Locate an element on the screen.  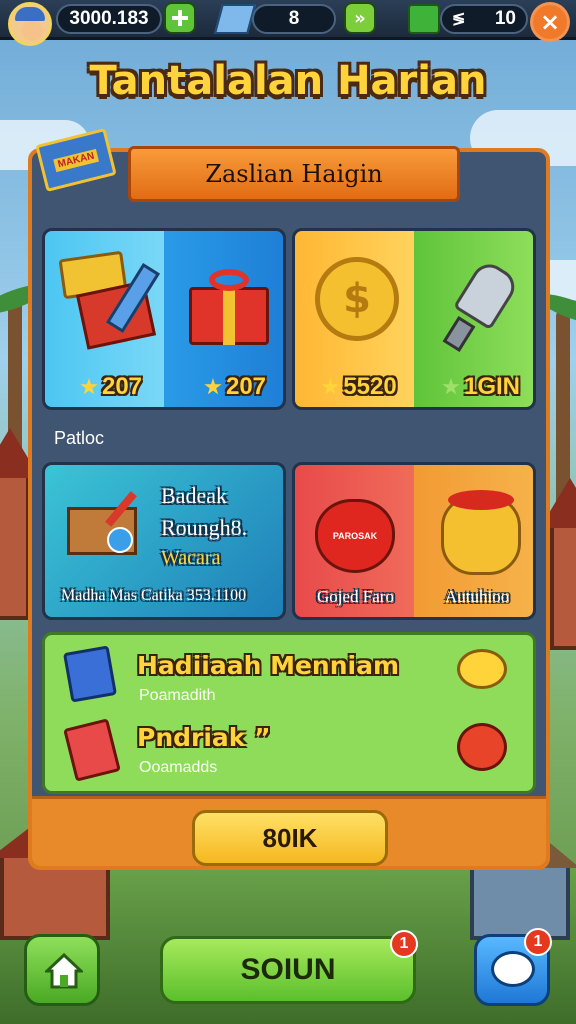
card-icon is located at coordinates (92, 750).